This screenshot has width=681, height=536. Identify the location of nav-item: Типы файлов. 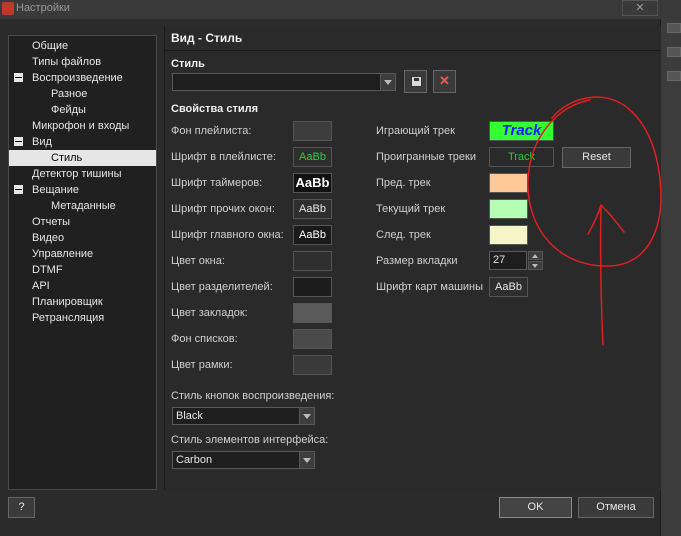
(66, 62).